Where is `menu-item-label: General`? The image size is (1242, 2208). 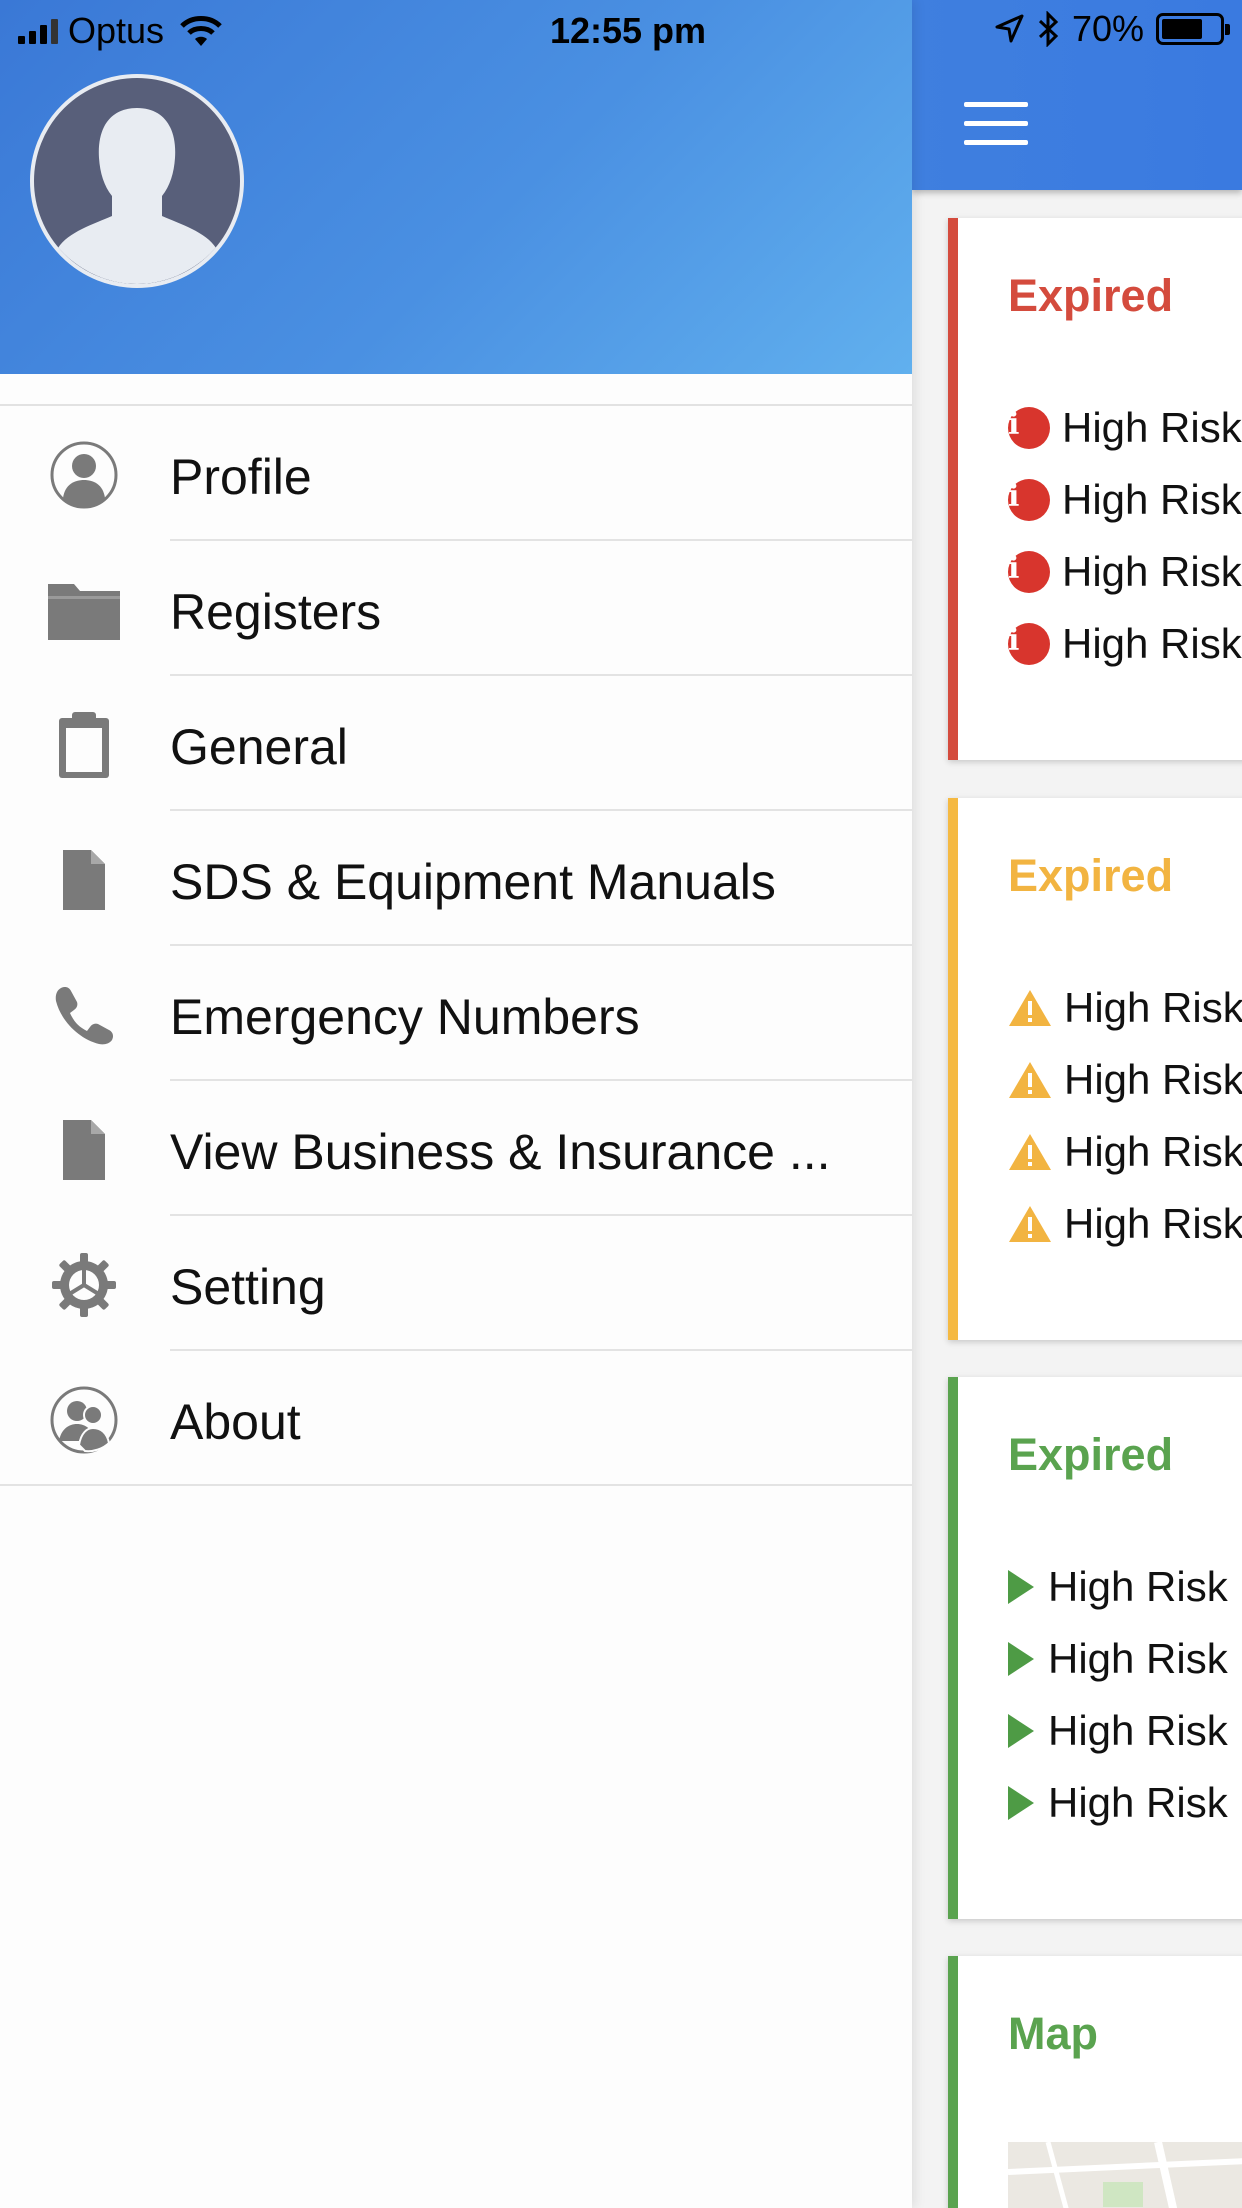 menu-item-label: General is located at coordinates (259, 747).